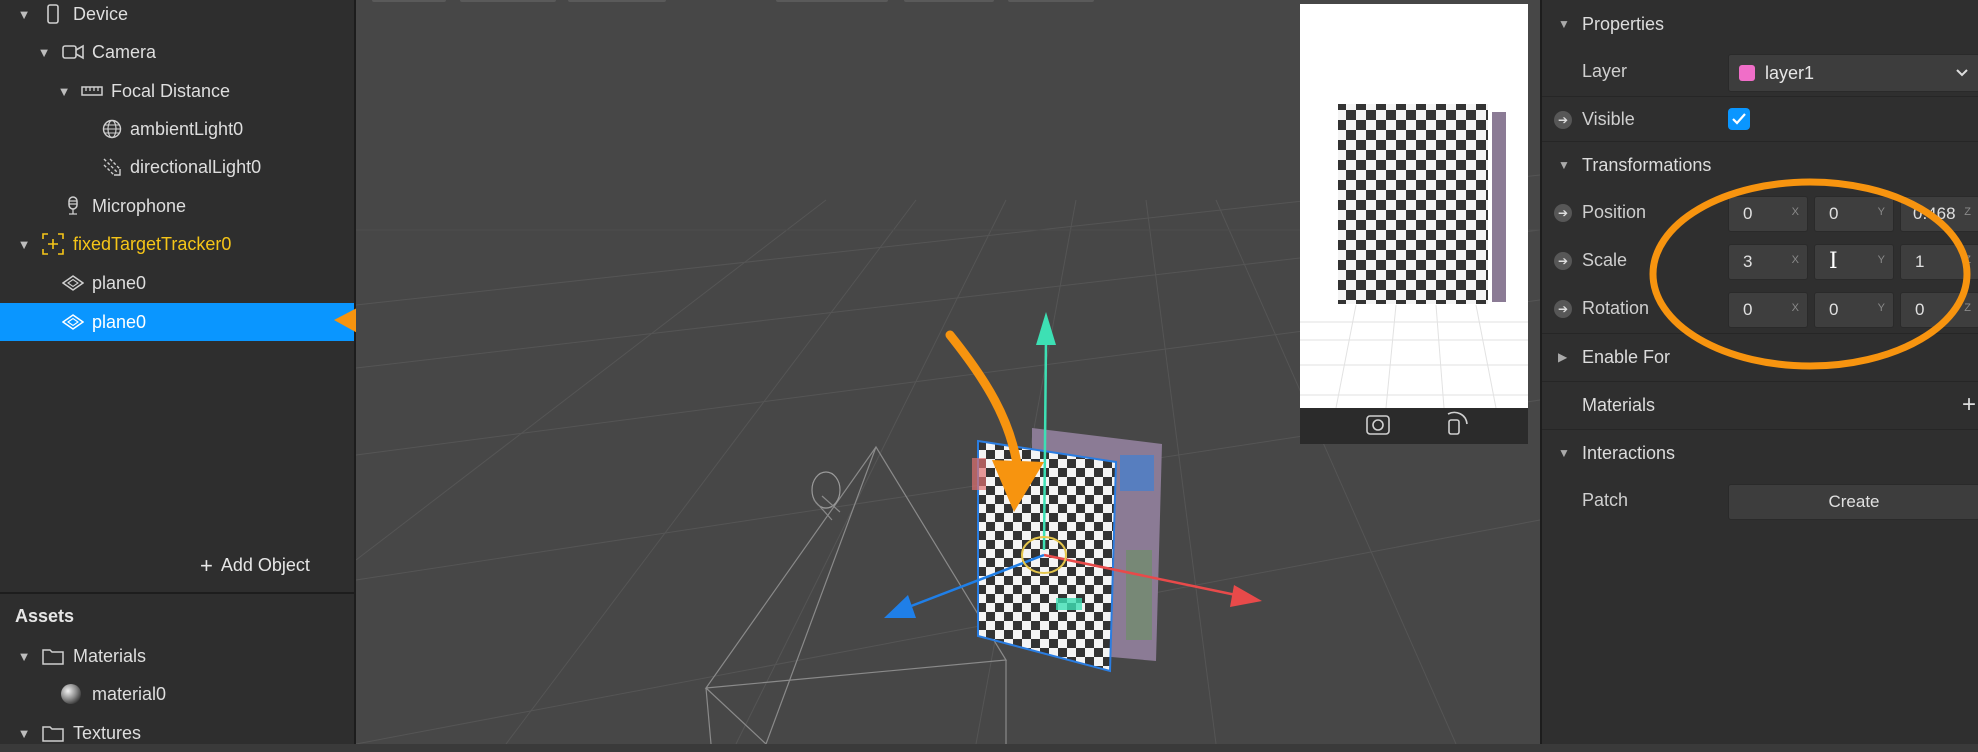 The image size is (1978, 752). What do you see at coordinates (1760, 120) in the screenshot?
I see `visible-row: ➔ Visible` at bounding box center [1760, 120].